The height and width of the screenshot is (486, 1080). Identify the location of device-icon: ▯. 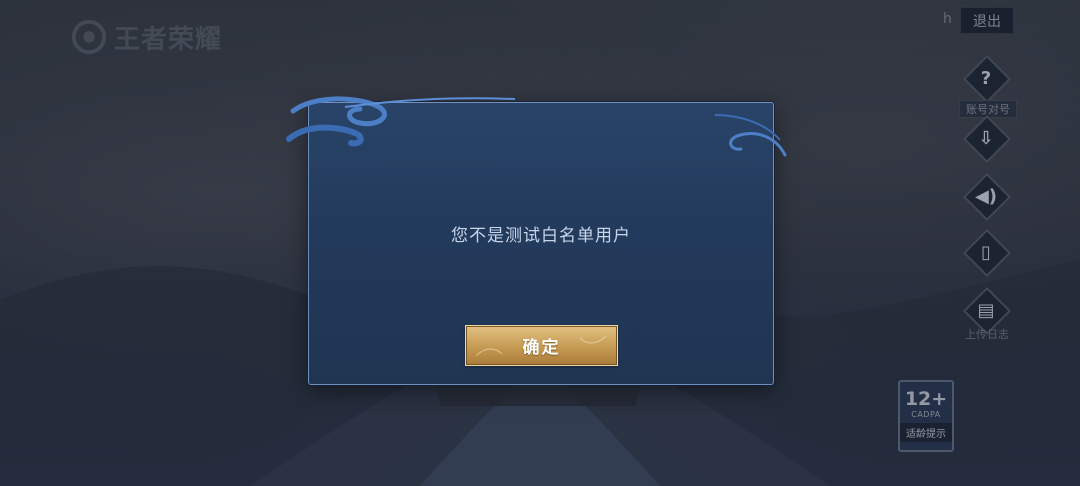
(986, 252).